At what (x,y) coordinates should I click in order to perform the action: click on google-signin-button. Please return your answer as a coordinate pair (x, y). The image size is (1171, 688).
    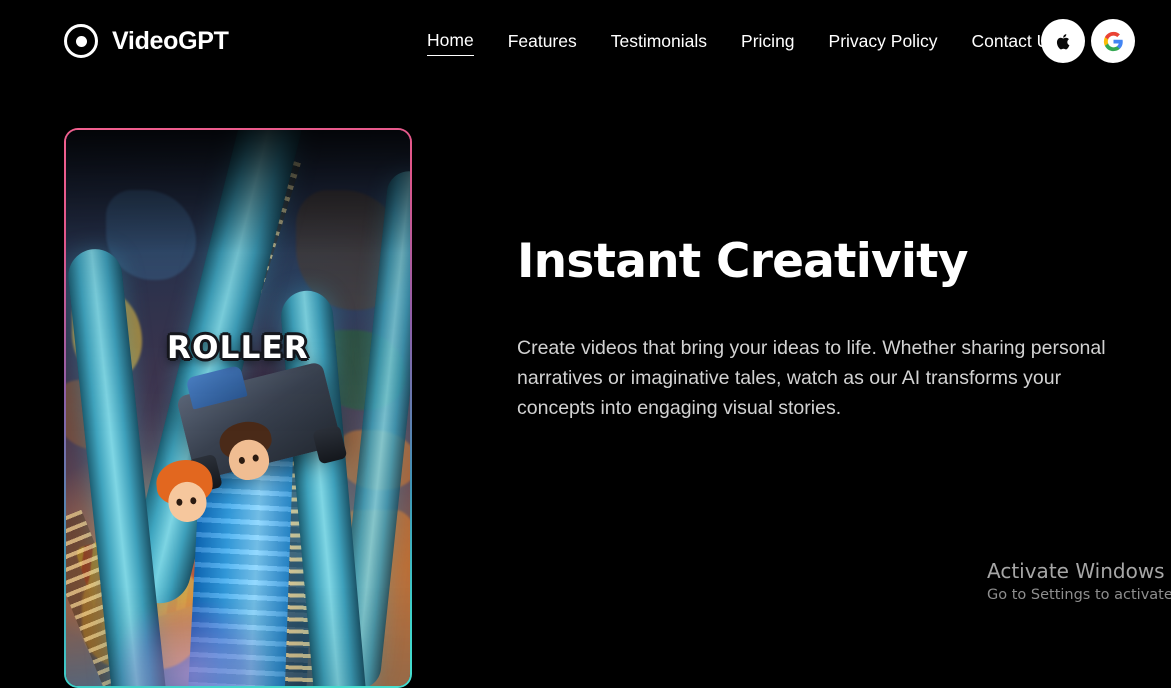
    Looking at the image, I should click on (1113, 41).